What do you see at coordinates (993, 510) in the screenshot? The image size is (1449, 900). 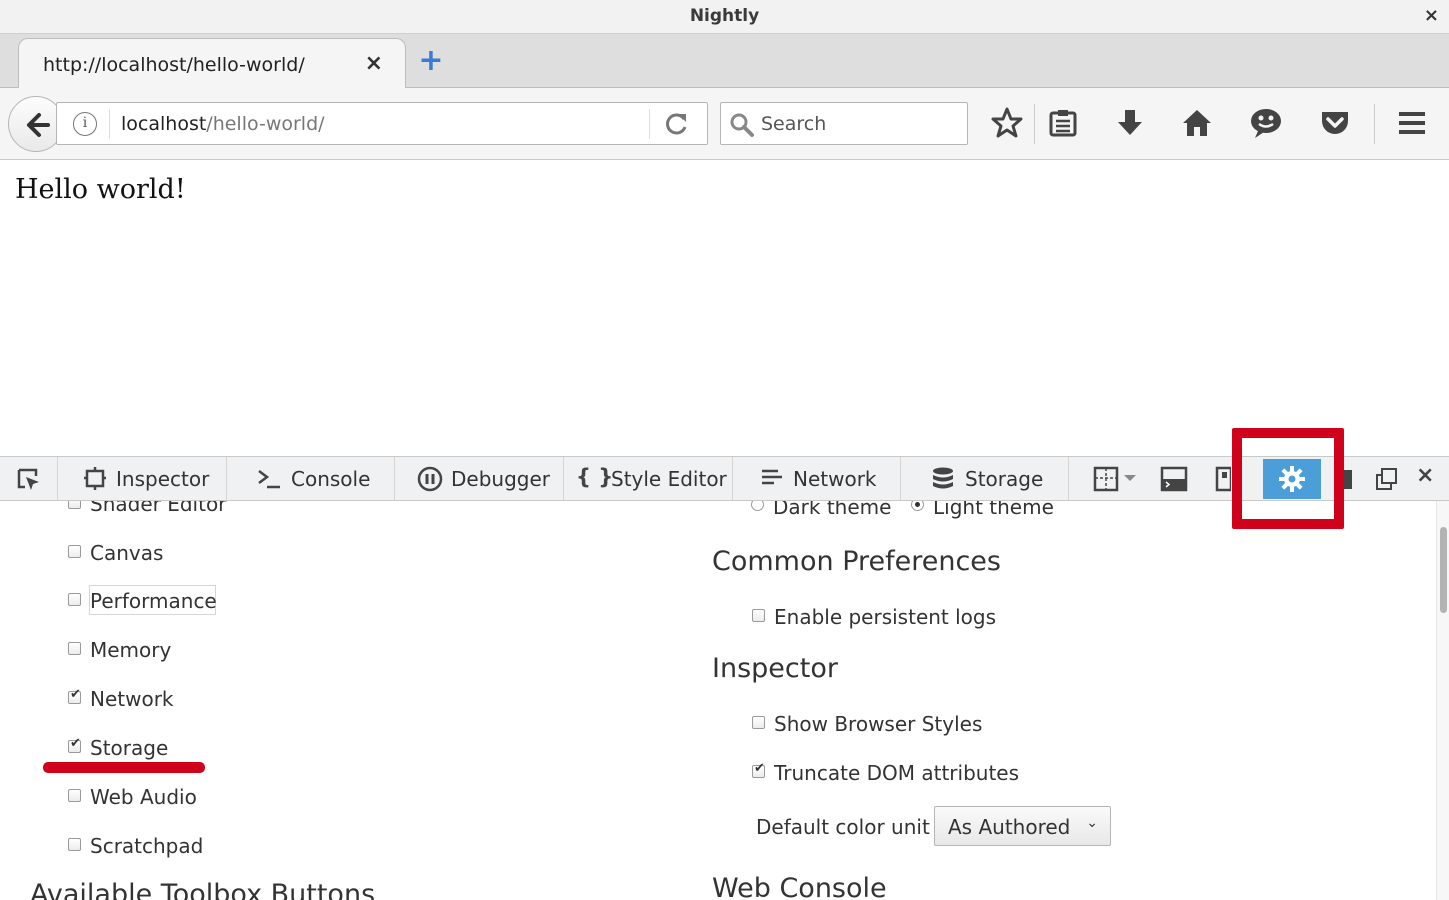 I see `option-label: Light theme` at bounding box center [993, 510].